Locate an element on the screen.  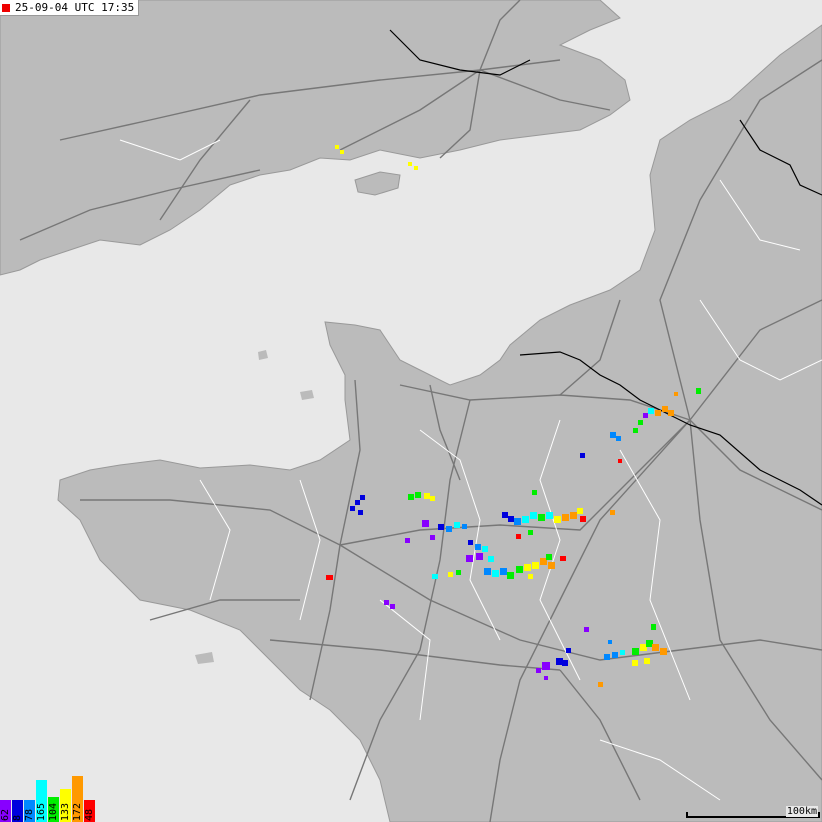
legend-count-label: 104 is located at coordinates (53, 811).